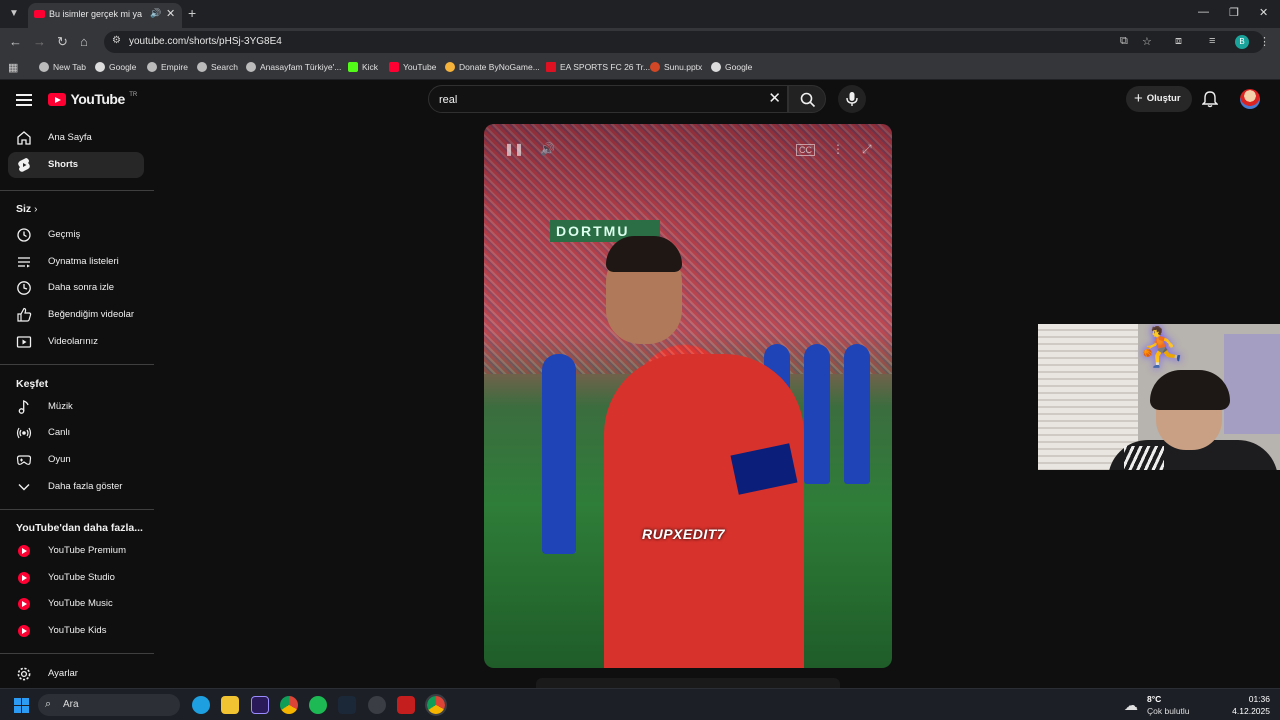  I want to click on bookmark-item: Sunu.pptx, so click(676, 67).